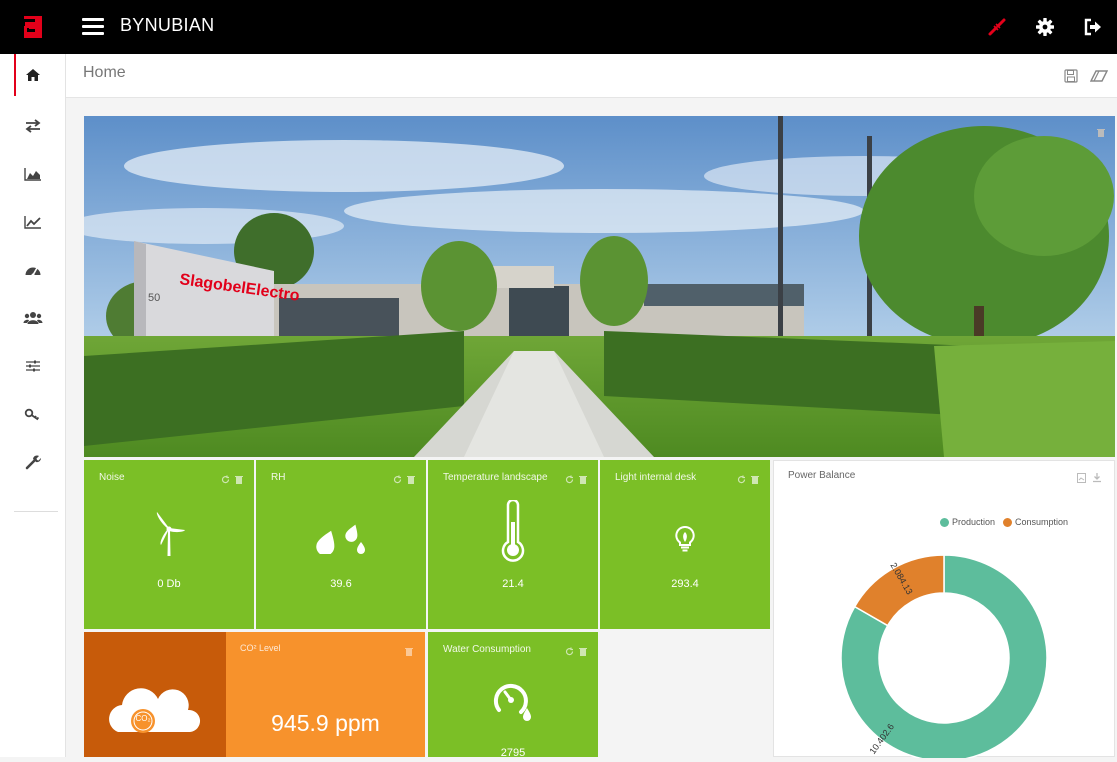 This screenshot has height=762, width=1117. I want to click on floppy-disk-icon, so click(1071, 76).